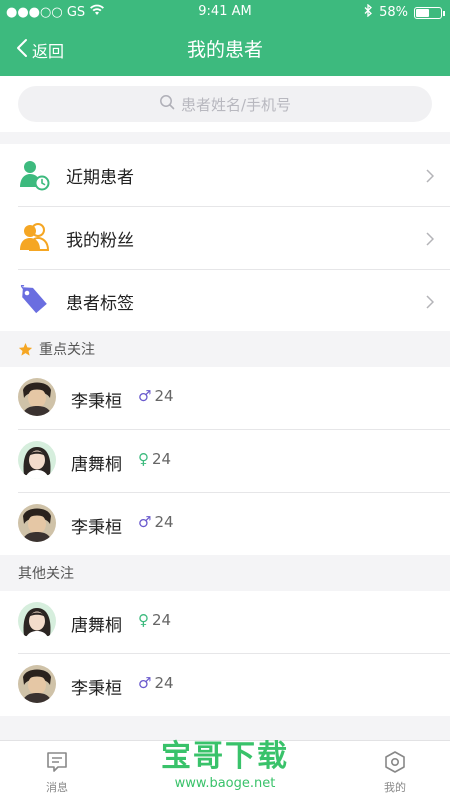 This screenshot has height=801, width=450. What do you see at coordinates (368, 12) in the screenshot?
I see `bluetooth-icon` at bounding box center [368, 12].